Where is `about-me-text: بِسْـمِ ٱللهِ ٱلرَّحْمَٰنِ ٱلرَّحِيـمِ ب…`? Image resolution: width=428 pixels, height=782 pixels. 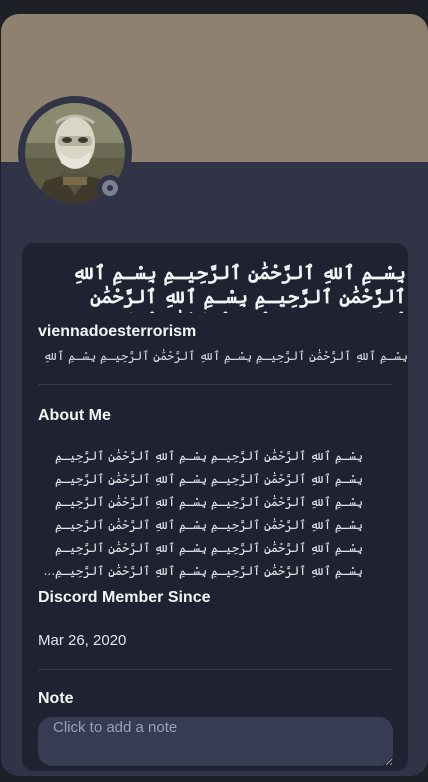
about-me-text: بِسْـمِ ٱللهِ ٱلرَّحْمَٰنِ ٱلرَّحِيـمِ ب… is located at coordinates (203, 513).